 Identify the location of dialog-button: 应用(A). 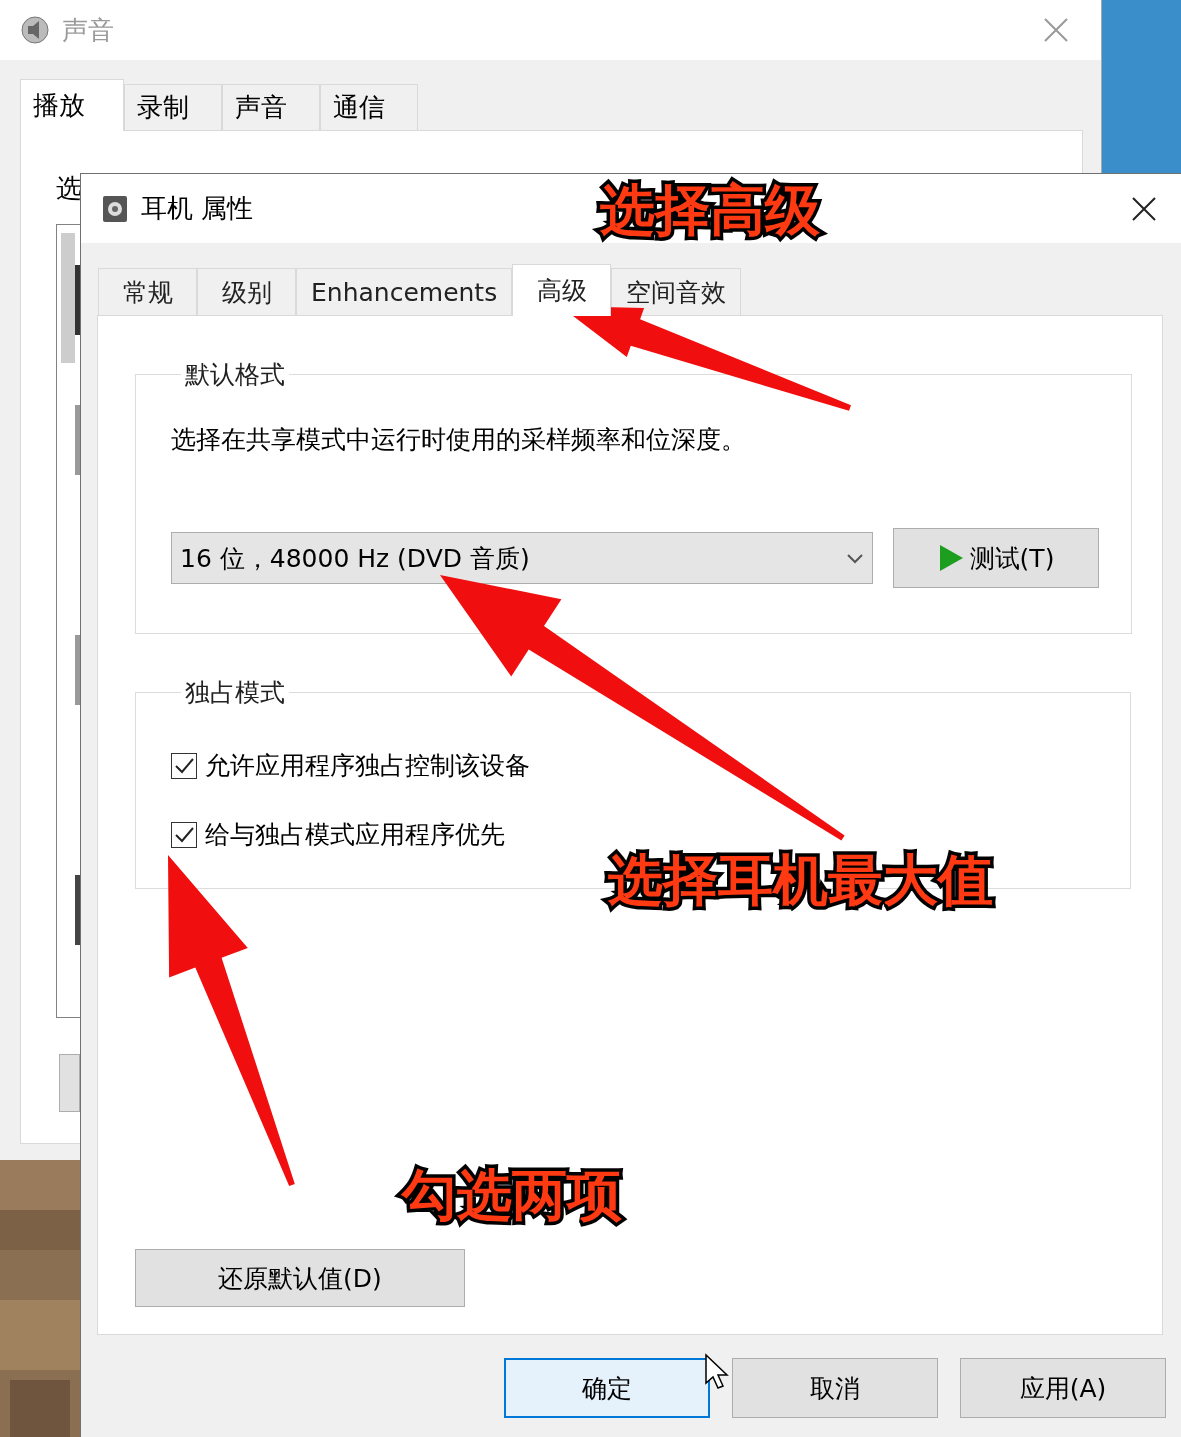
(1063, 1388).